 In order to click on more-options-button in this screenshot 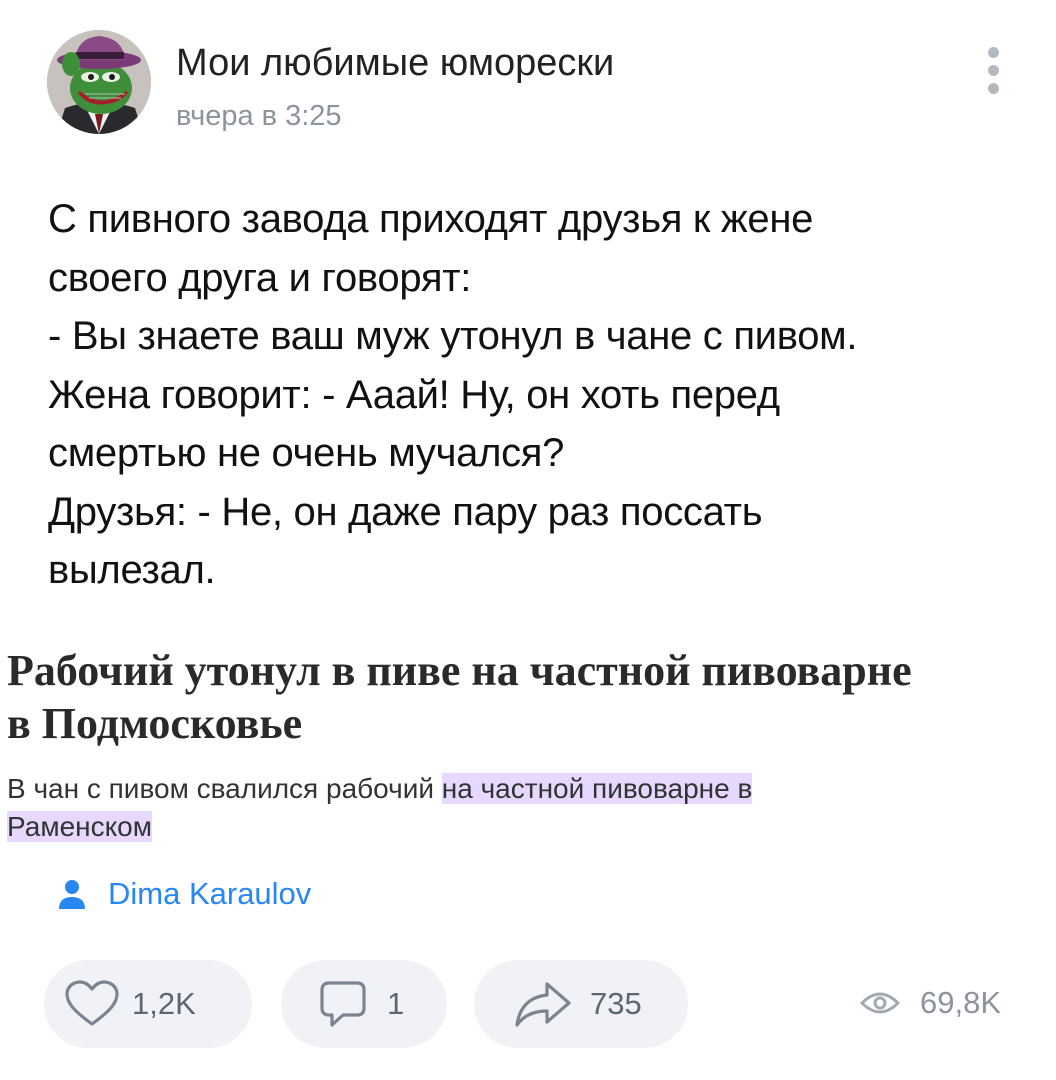, I will do `click(993, 70)`.